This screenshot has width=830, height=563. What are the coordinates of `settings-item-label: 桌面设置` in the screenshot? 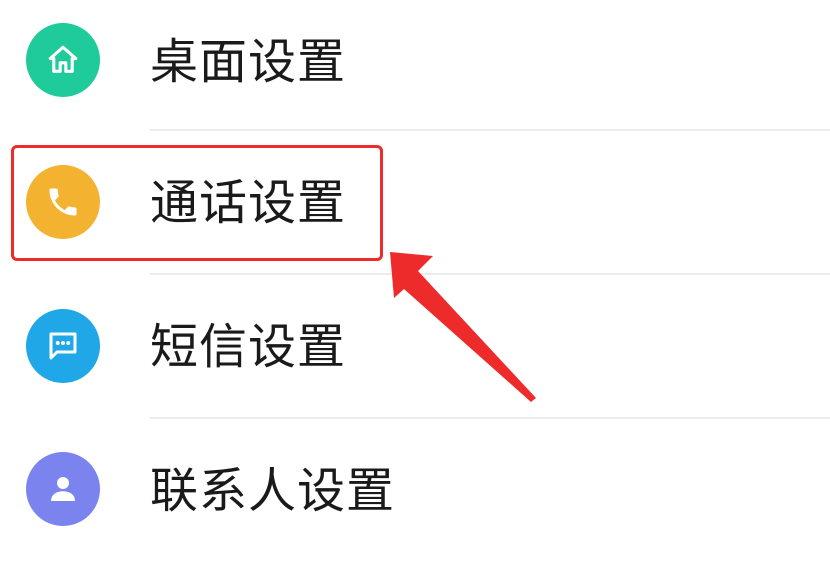 It's located at (248, 62).